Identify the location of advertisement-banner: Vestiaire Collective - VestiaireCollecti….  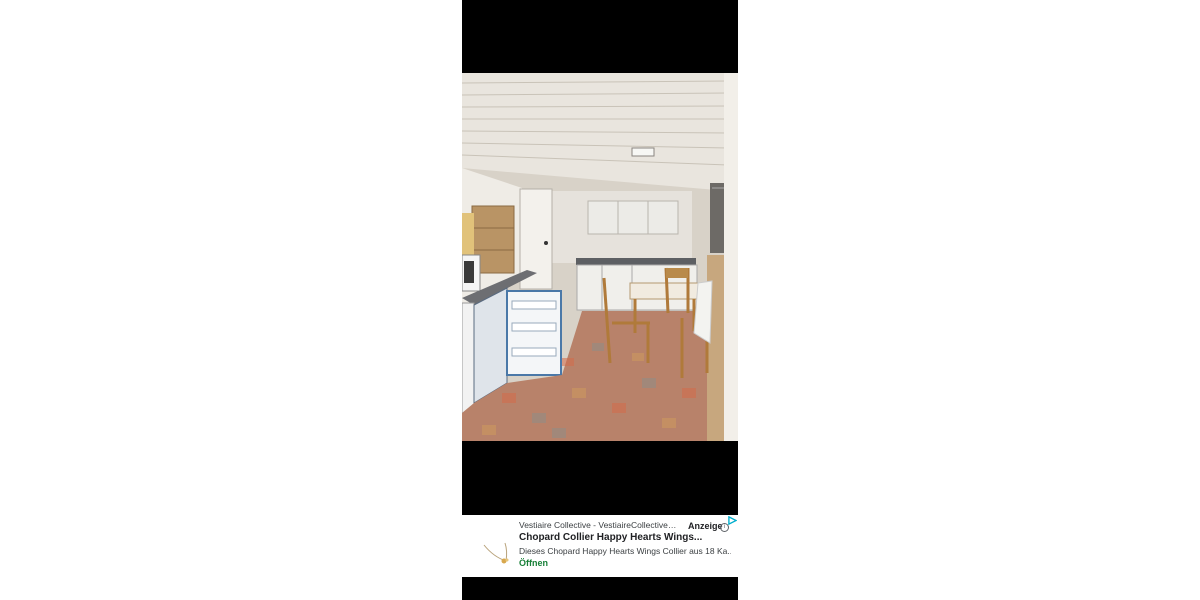
(600, 546).